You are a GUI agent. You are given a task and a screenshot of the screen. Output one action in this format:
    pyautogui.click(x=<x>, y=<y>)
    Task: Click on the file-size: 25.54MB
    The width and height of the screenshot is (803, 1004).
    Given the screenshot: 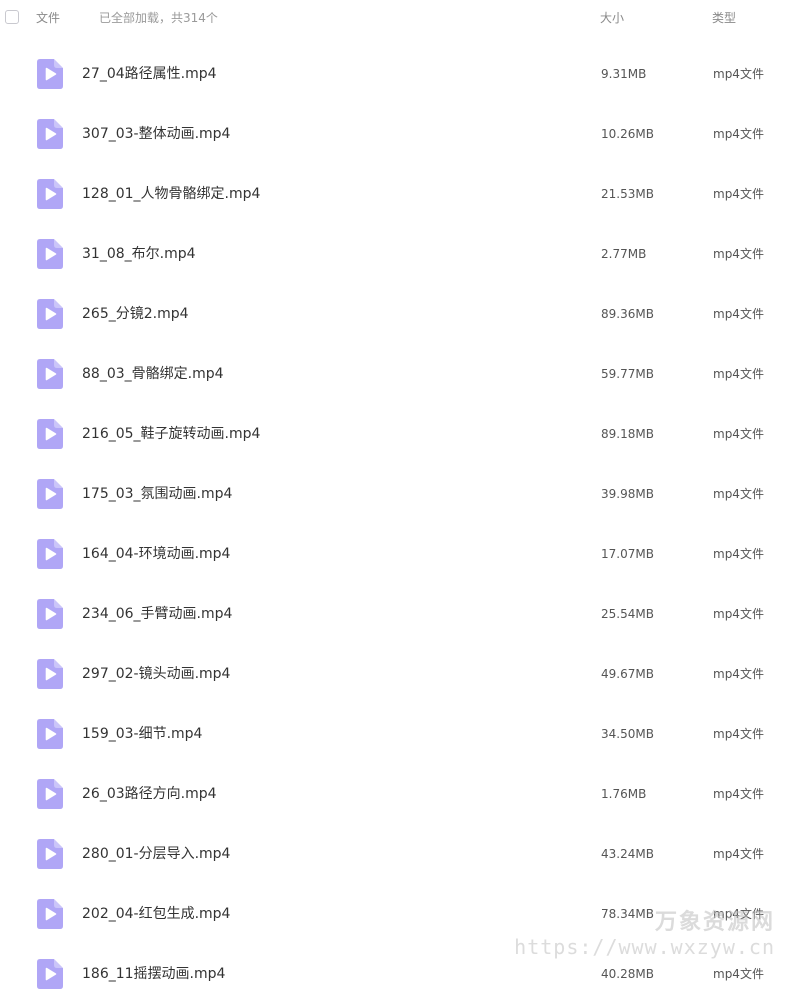 What is the action you would take?
    pyautogui.click(x=627, y=614)
    